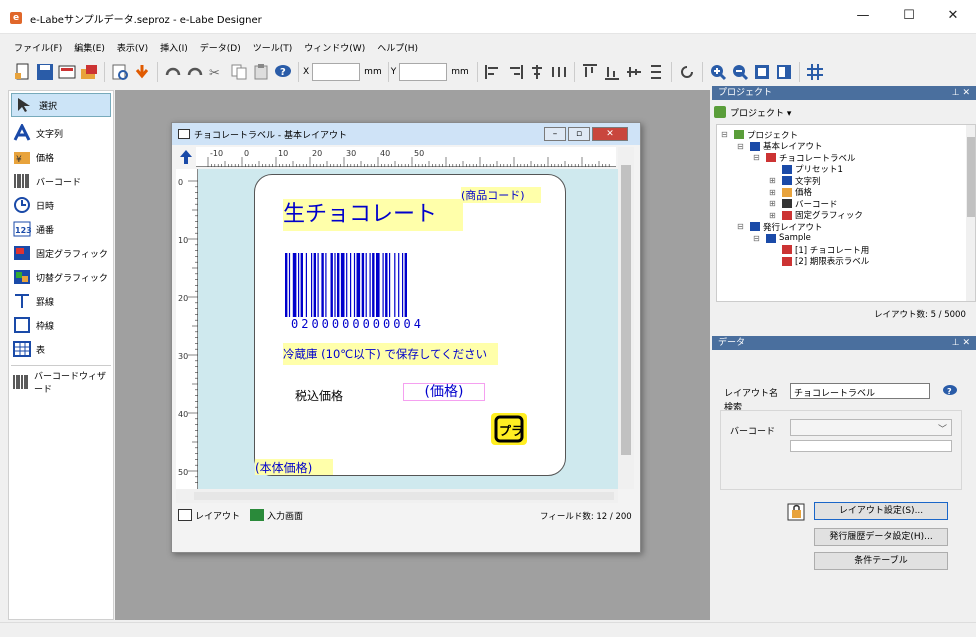  I want to click on menu-tools: ツール(T), so click(273, 47).